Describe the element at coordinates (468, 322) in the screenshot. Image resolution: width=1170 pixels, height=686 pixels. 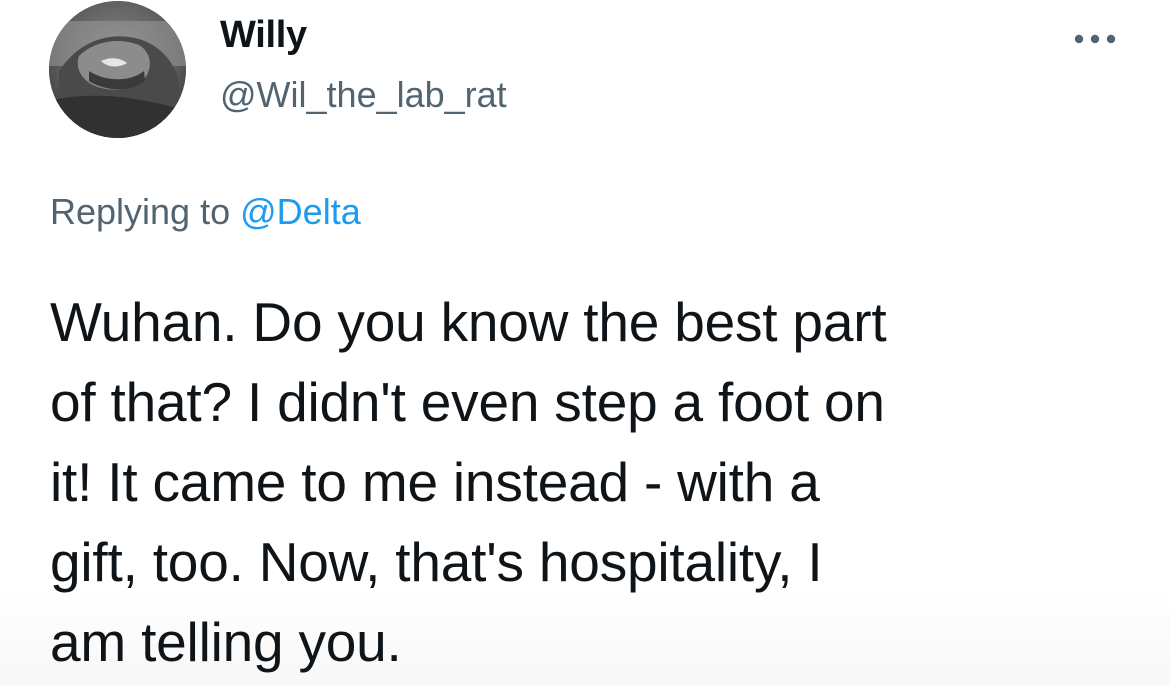
I see `tweet-text-line: Wuhan. Do you know the best part` at that location.